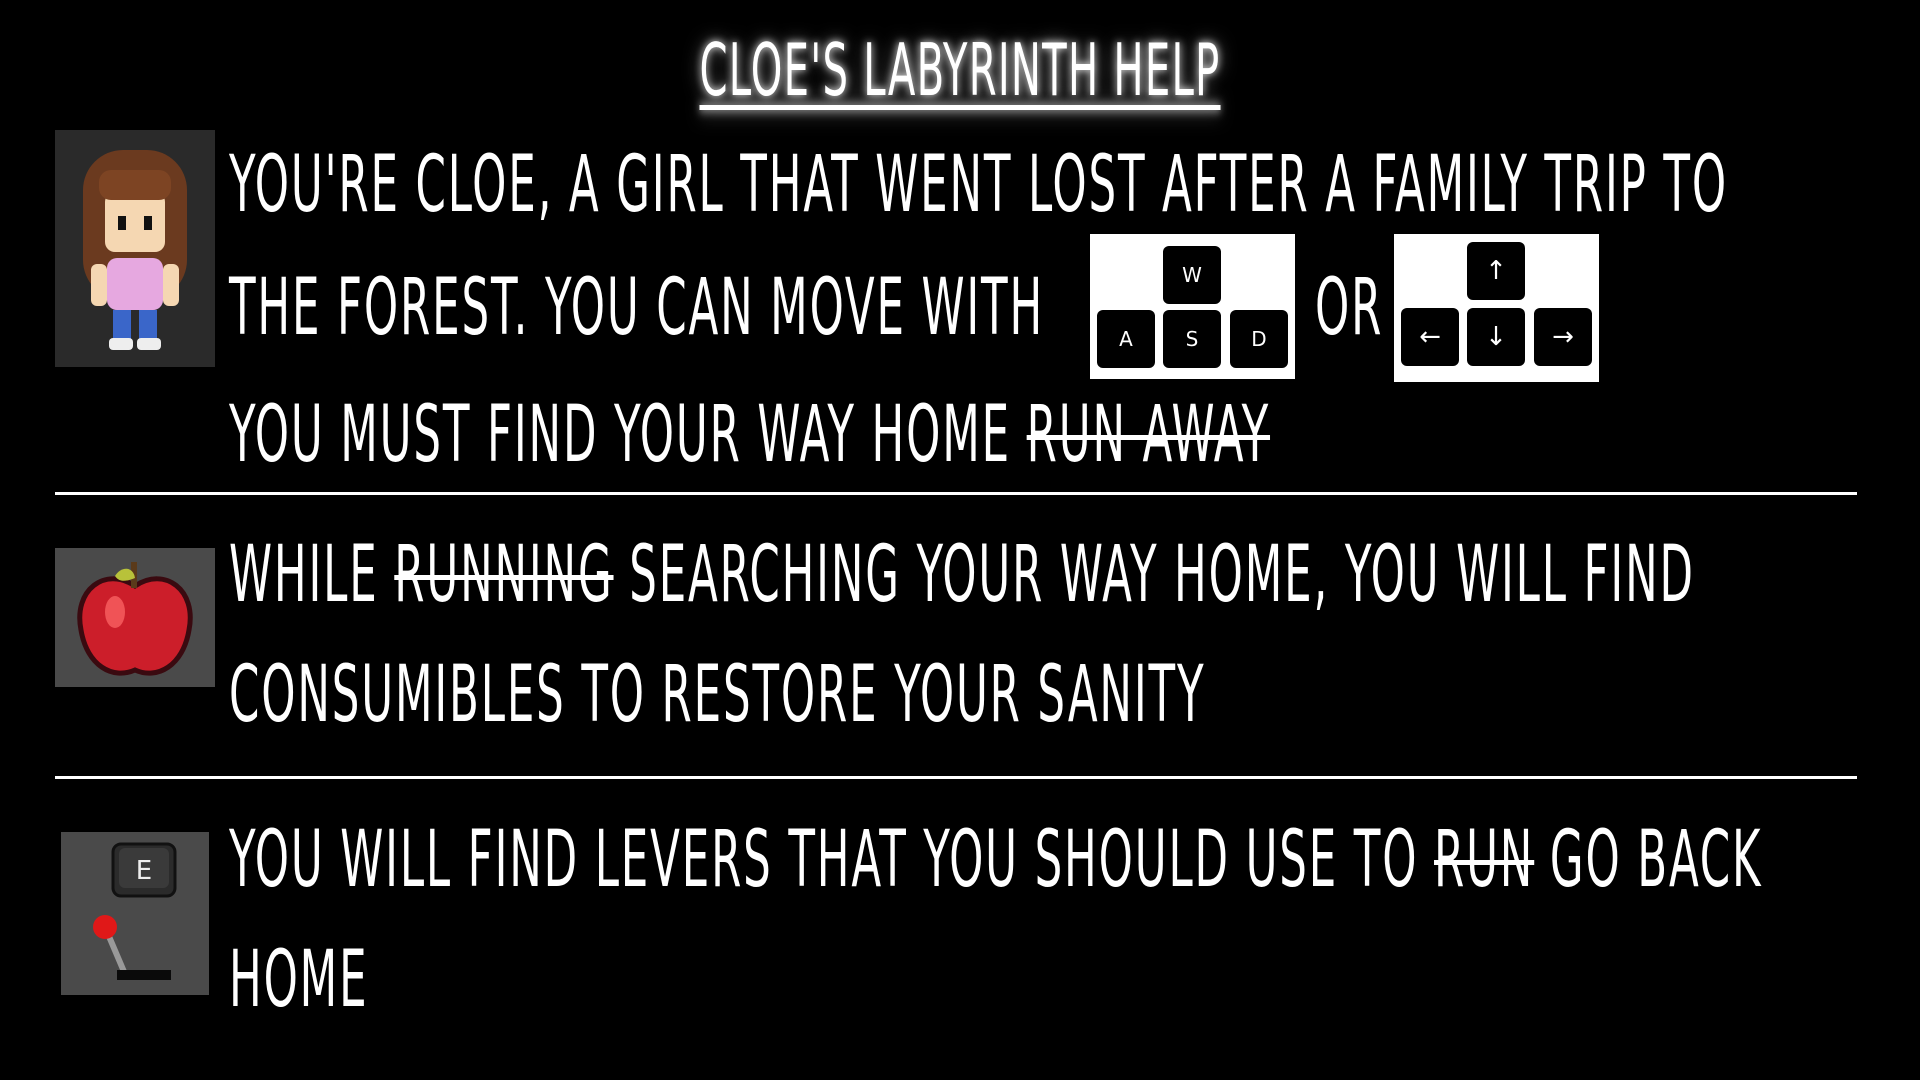 The height and width of the screenshot is (1080, 1920). I want to click on intro-line-3: You must find your way home run away, so click(749, 435).